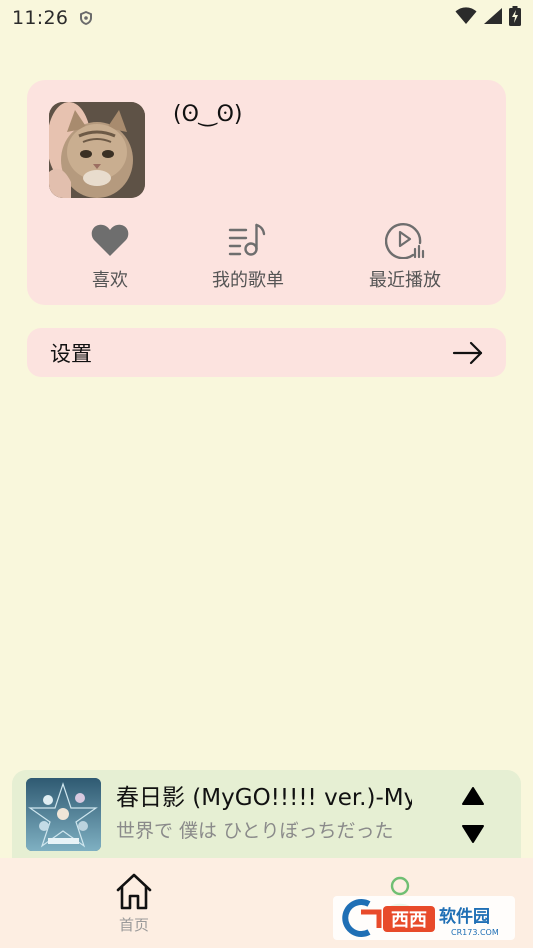  Describe the element at coordinates (266, 352) in the screenshot. I see `settings-button: 设置` at that location.